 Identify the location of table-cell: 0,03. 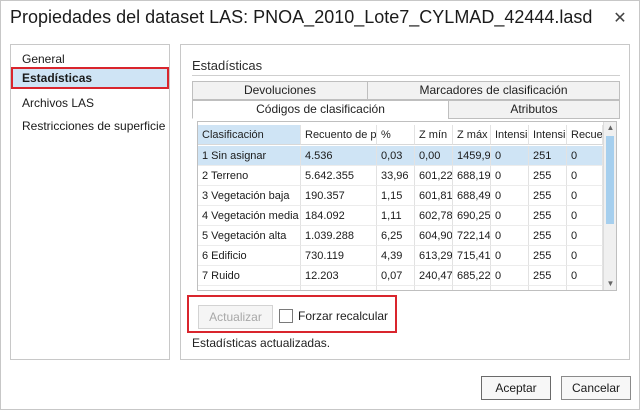
(396, 156).